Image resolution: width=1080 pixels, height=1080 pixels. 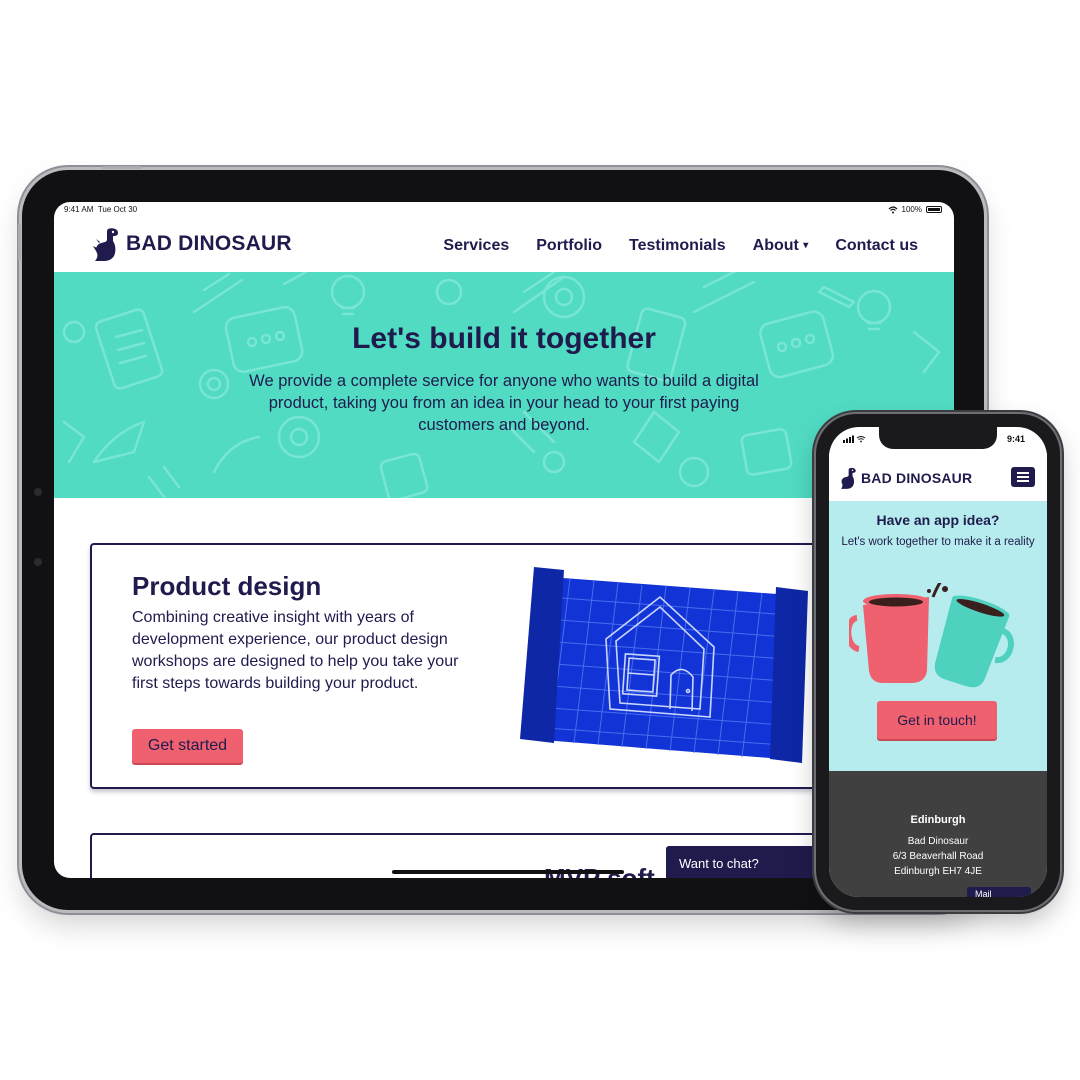 What do you see at coordinates (1023, 477) in the screenshot?
I see `hamburger-menu-button` at bounding box center [1023, 477].